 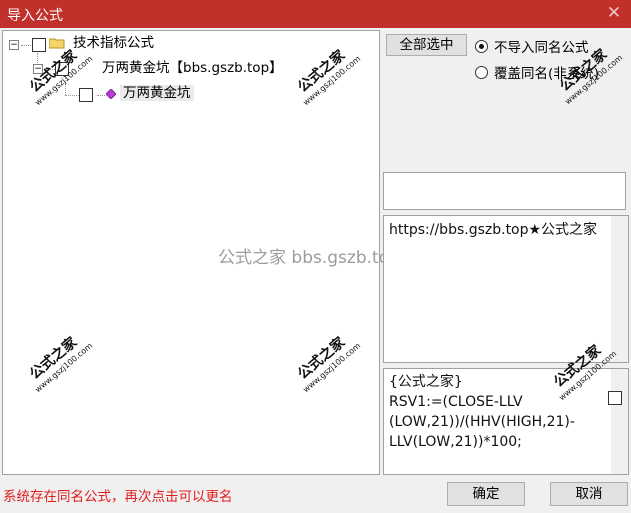 I want to click on window-title: 导入公式, so click(x=35, y=16).